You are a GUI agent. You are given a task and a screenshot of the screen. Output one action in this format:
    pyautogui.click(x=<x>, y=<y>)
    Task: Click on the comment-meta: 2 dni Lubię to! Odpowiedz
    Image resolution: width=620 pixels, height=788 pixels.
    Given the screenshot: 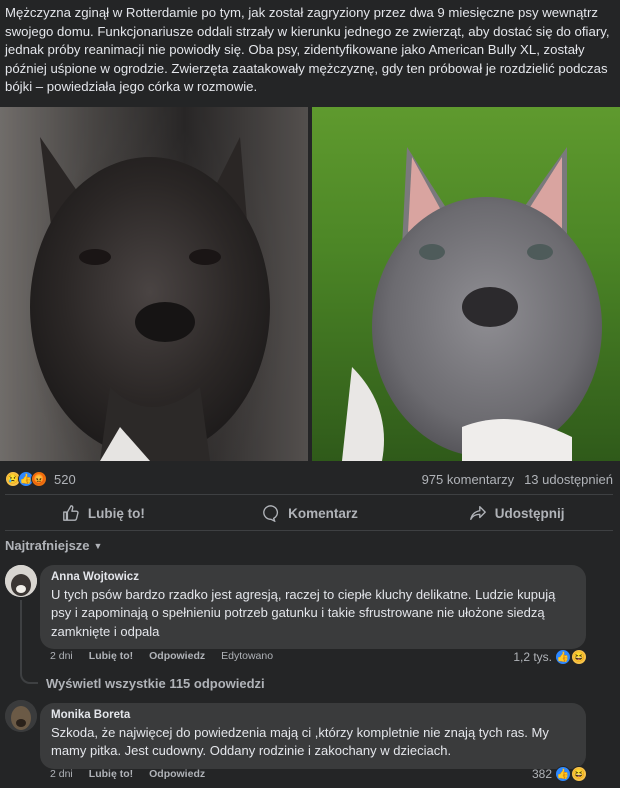 What is the action you would take?
    pyautogui.click(x=127, y=774)
    